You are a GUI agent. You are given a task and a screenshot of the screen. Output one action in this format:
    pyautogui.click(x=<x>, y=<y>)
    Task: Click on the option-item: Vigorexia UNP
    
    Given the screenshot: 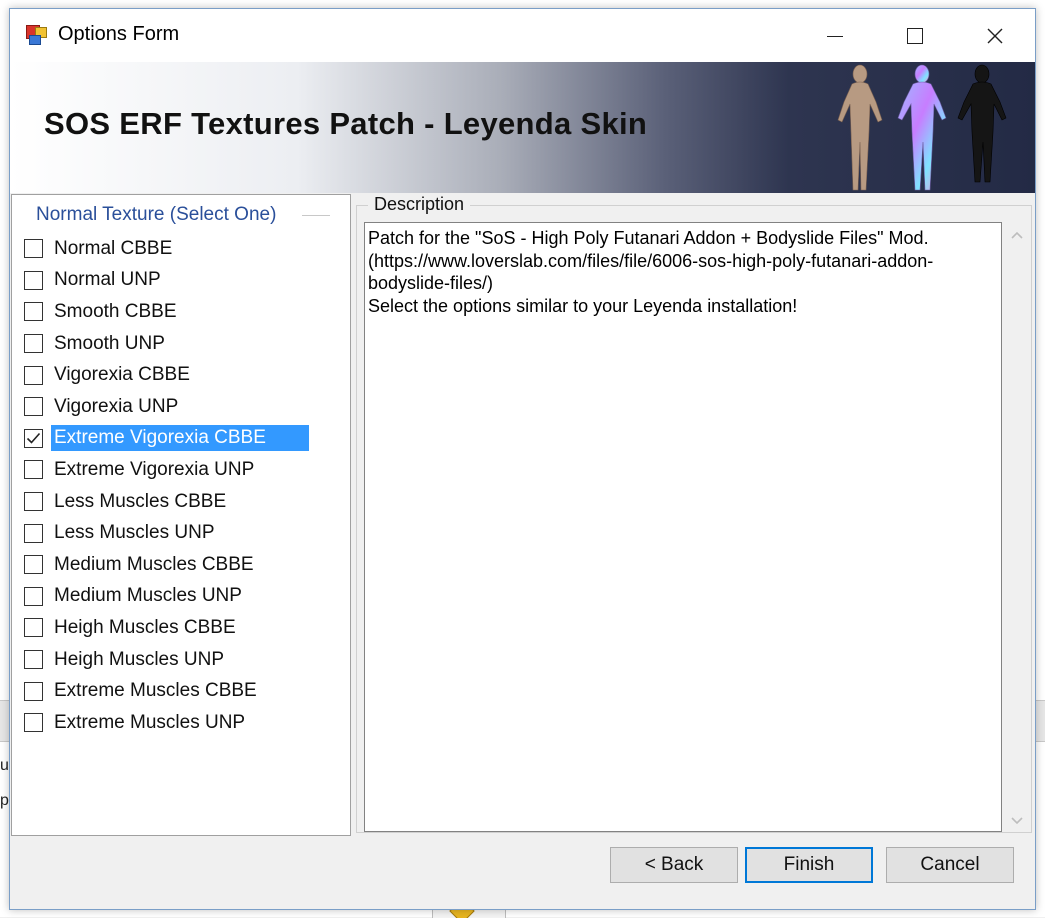 What is the action you would take?
    pyautogui.click(x=182, y=407)
    